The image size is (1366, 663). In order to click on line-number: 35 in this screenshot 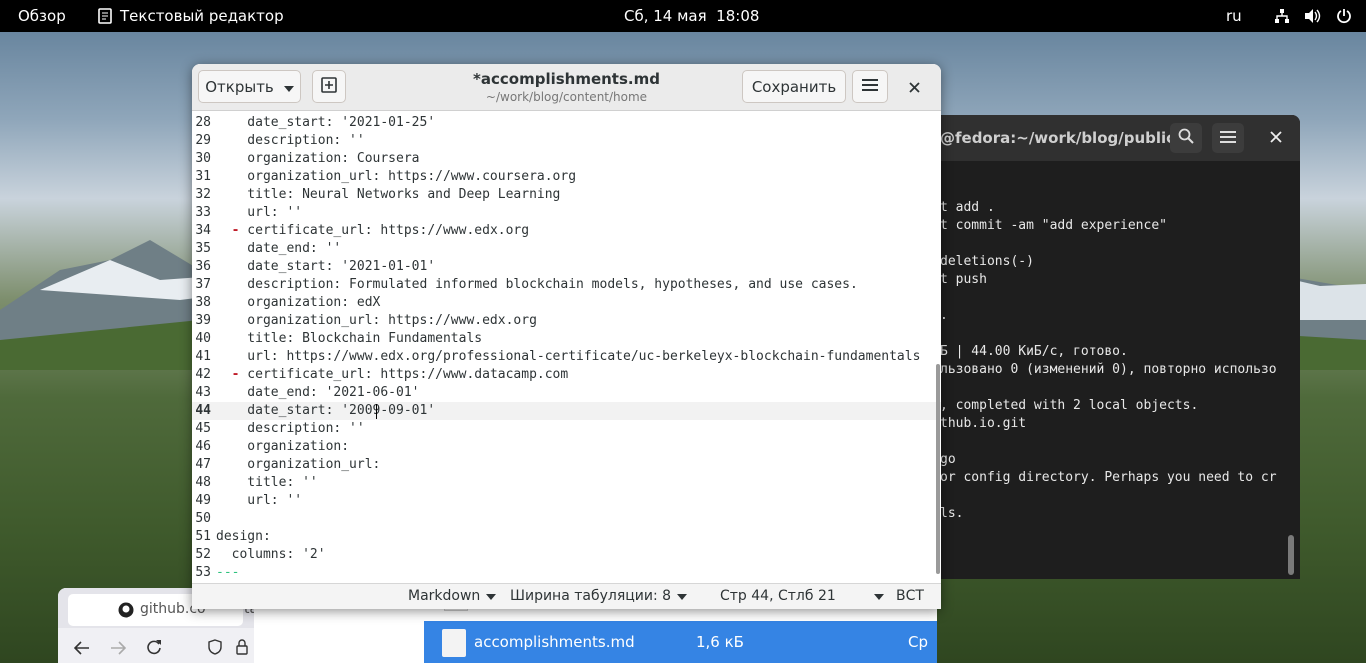, I will do `click(203, 248)`.